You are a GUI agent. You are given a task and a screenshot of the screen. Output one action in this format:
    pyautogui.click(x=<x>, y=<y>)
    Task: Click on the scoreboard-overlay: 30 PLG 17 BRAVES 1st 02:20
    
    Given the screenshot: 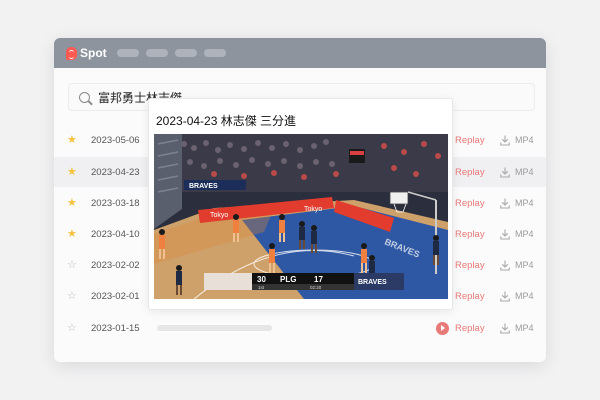 What is the action you would take?
    pyautogui.click(x=304, y=281)
    